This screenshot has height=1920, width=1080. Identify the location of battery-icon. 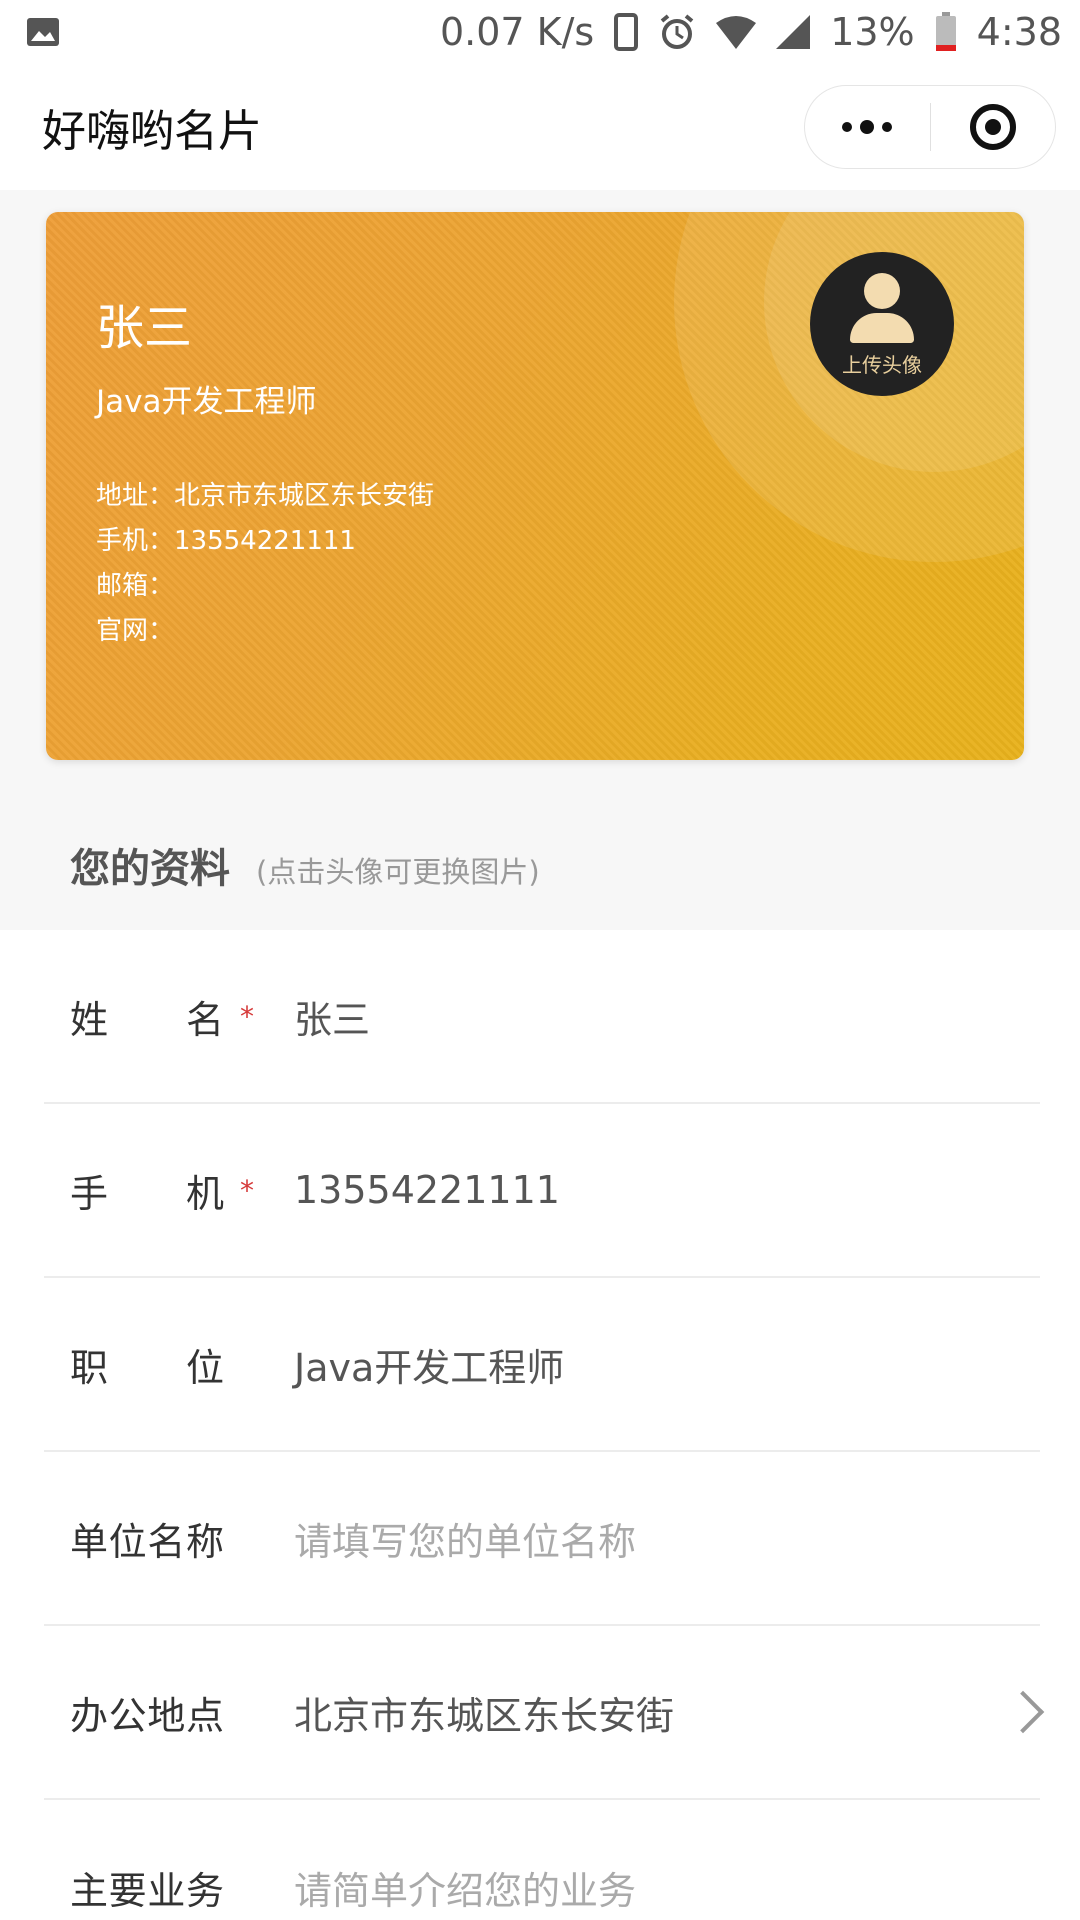
(945, 31).